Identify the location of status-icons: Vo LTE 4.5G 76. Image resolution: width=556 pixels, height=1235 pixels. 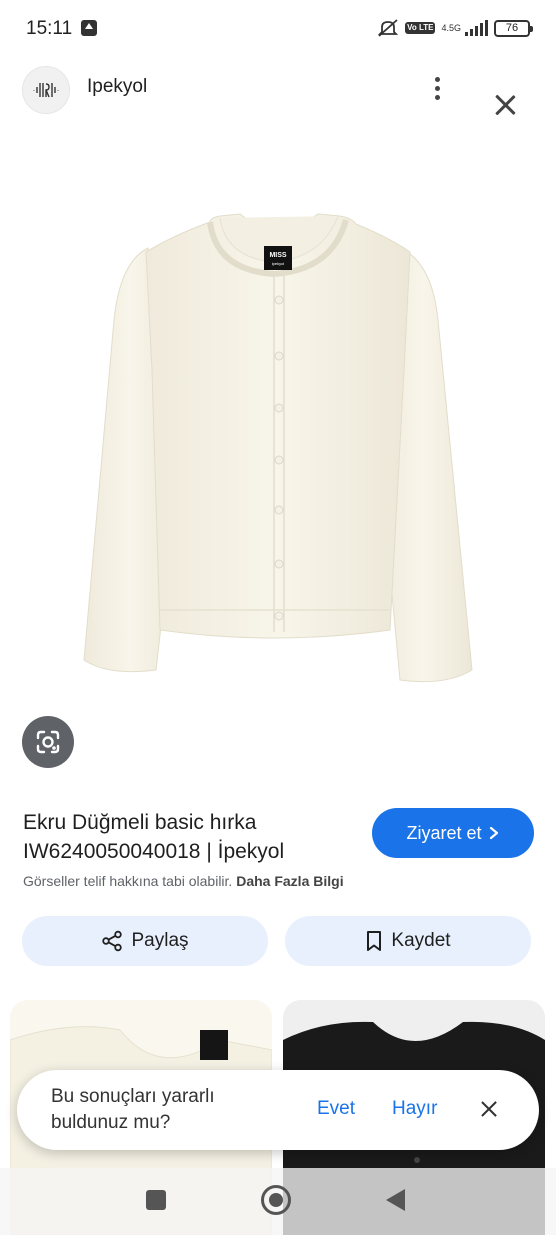
(455, 28).